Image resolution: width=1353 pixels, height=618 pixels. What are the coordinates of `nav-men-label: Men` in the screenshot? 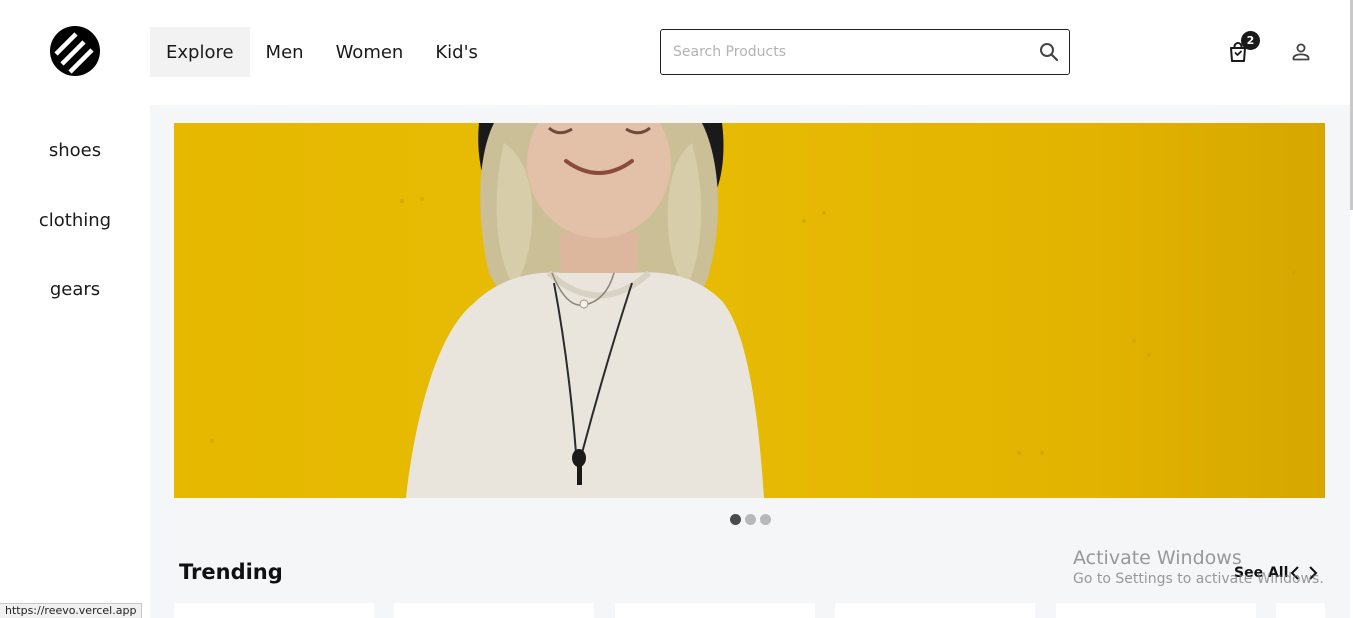 It's located at (284, 52).